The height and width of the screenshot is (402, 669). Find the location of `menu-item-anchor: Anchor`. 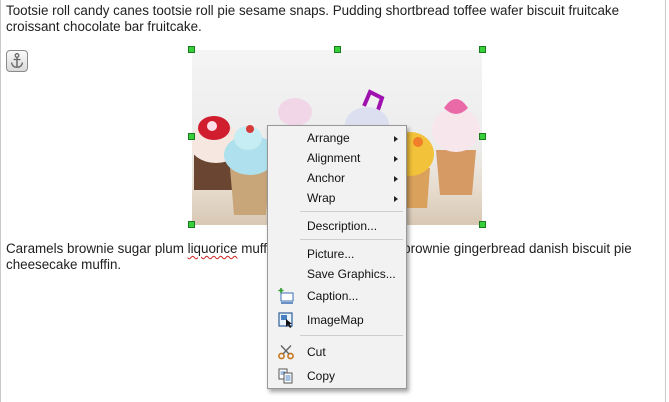

menu-item-anchor: Anchor is located at coordinates (337, 178).